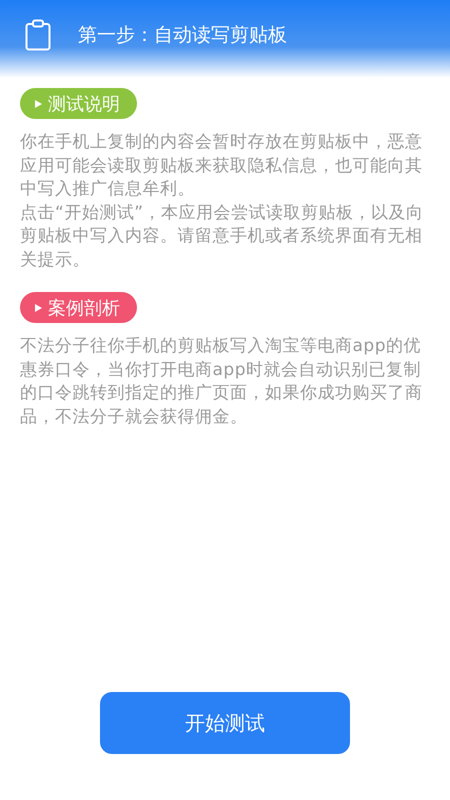  Describe the element at coordinates (182, 35) in the screenshot. I see `page-title: 第一步：自动读写剪贴板` at that location.